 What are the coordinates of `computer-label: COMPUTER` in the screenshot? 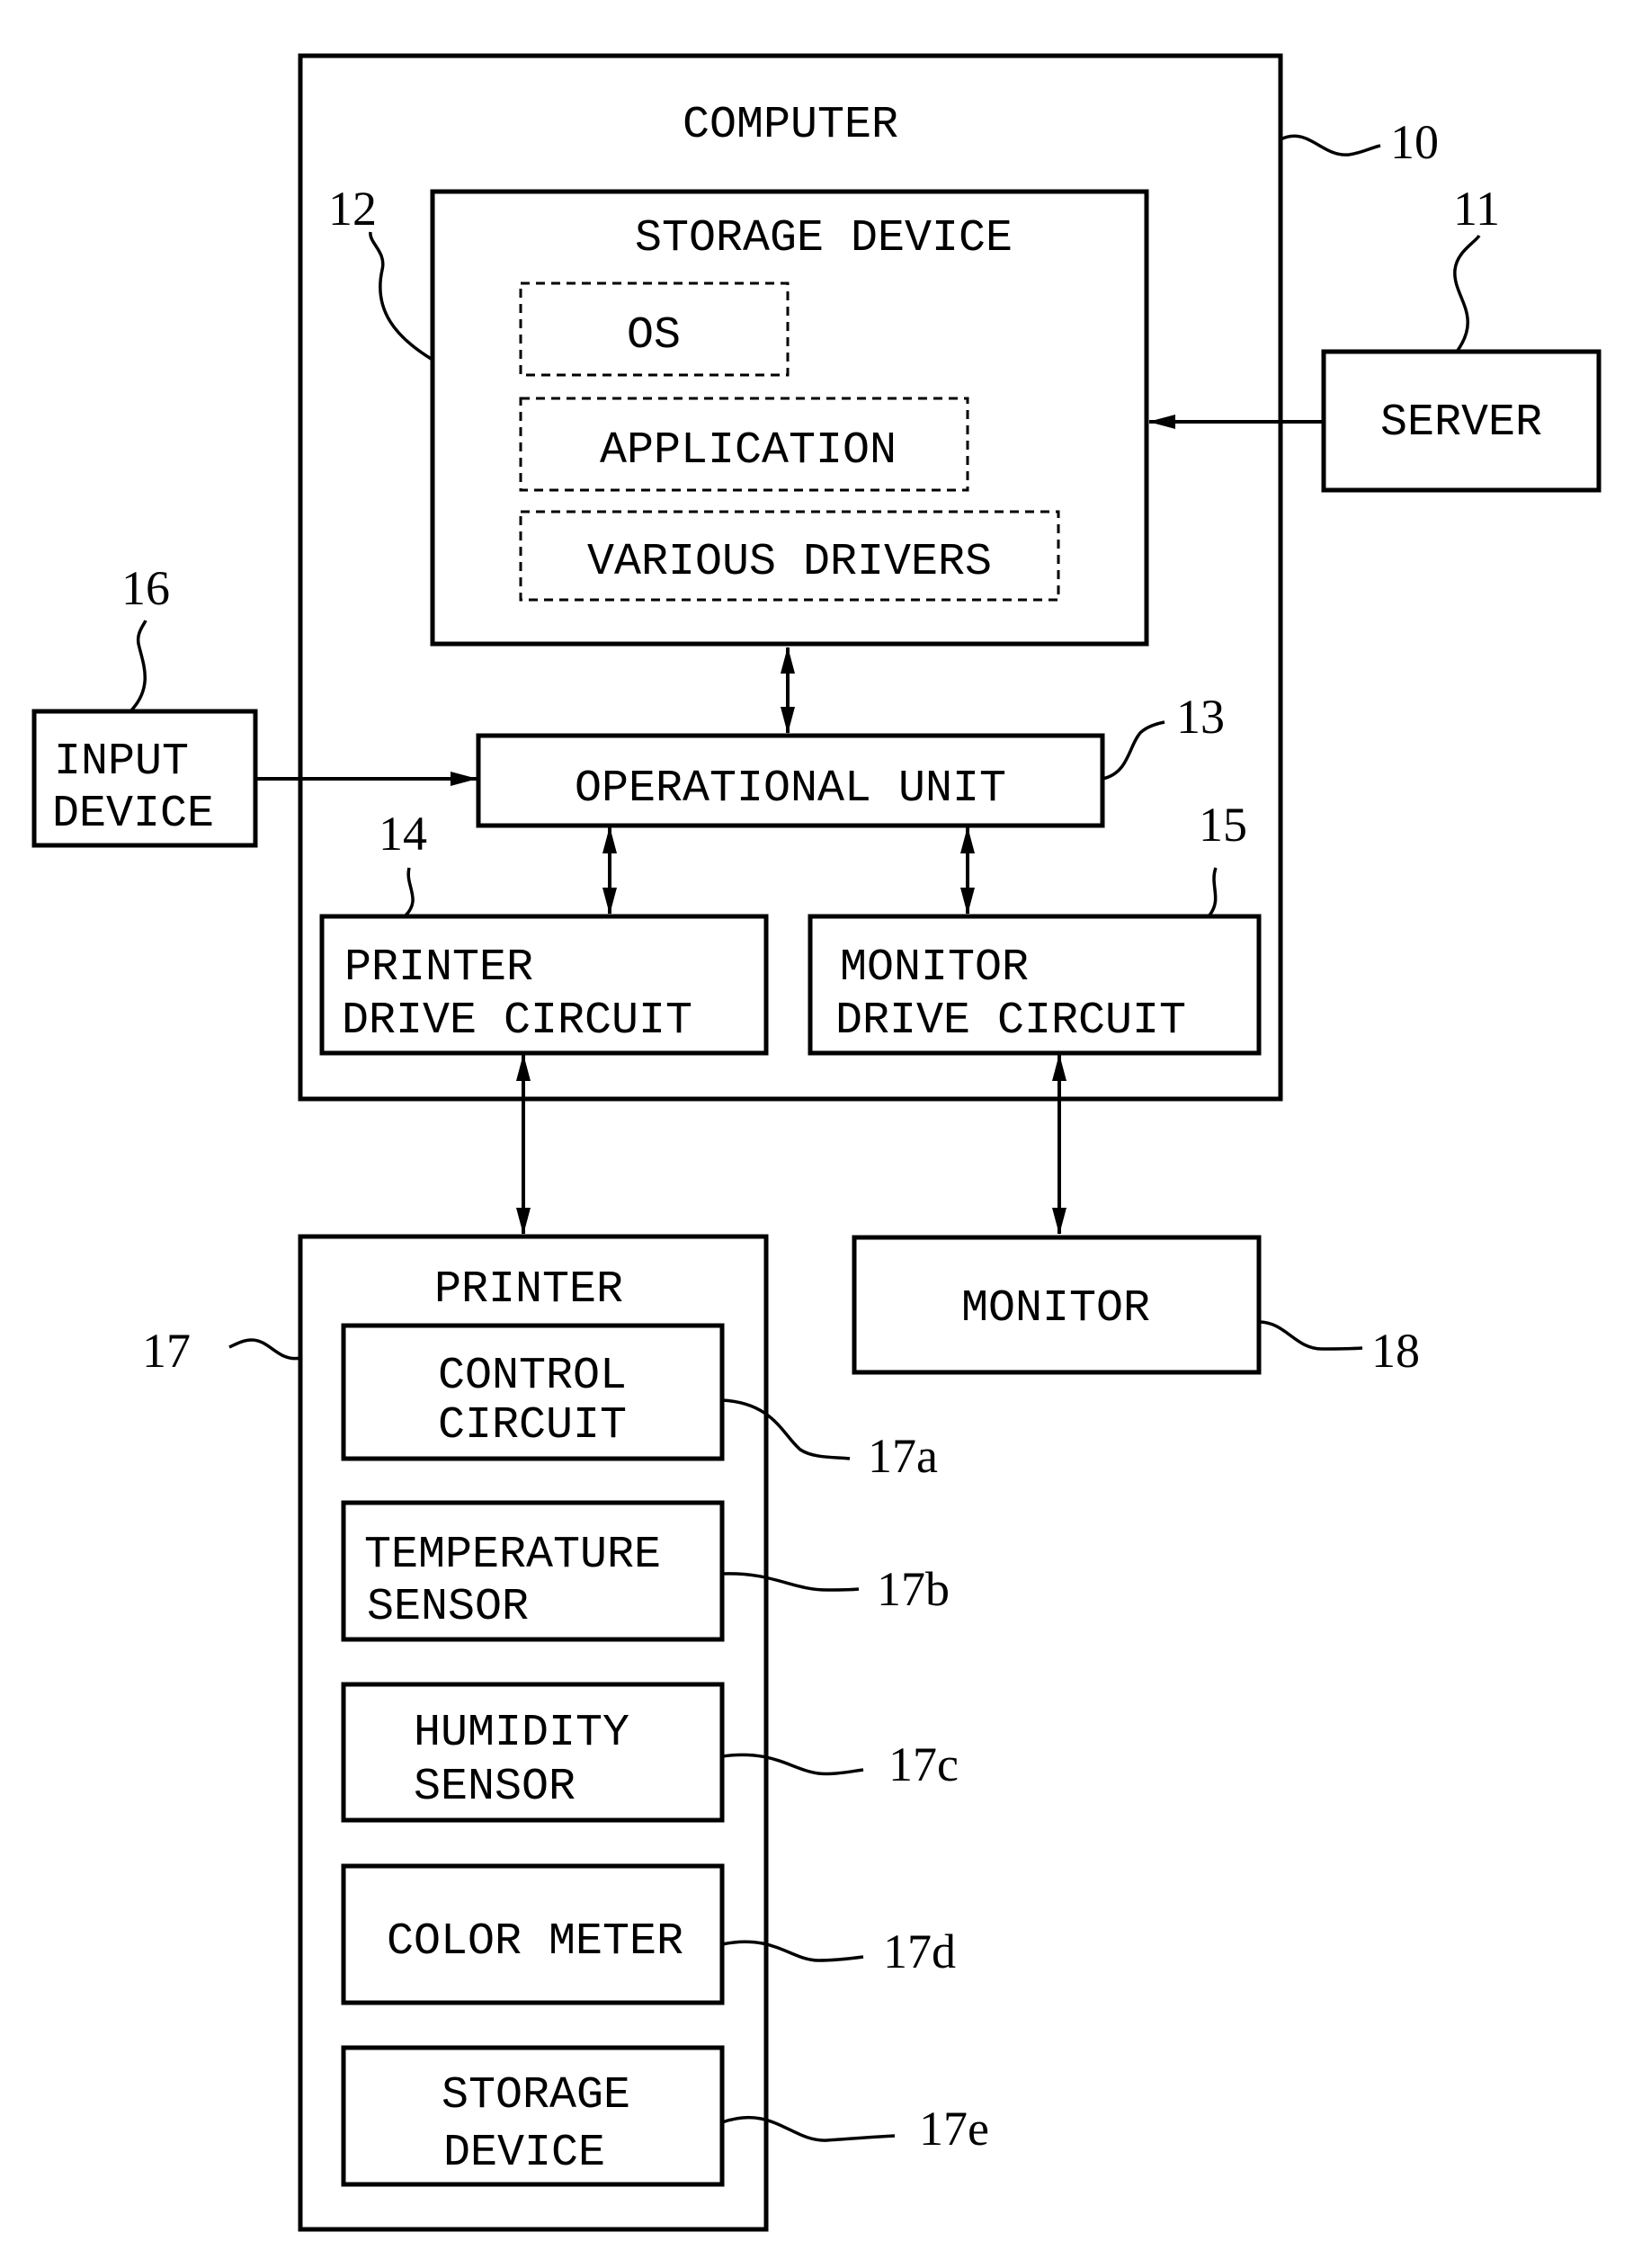 It's located at (790, 125).